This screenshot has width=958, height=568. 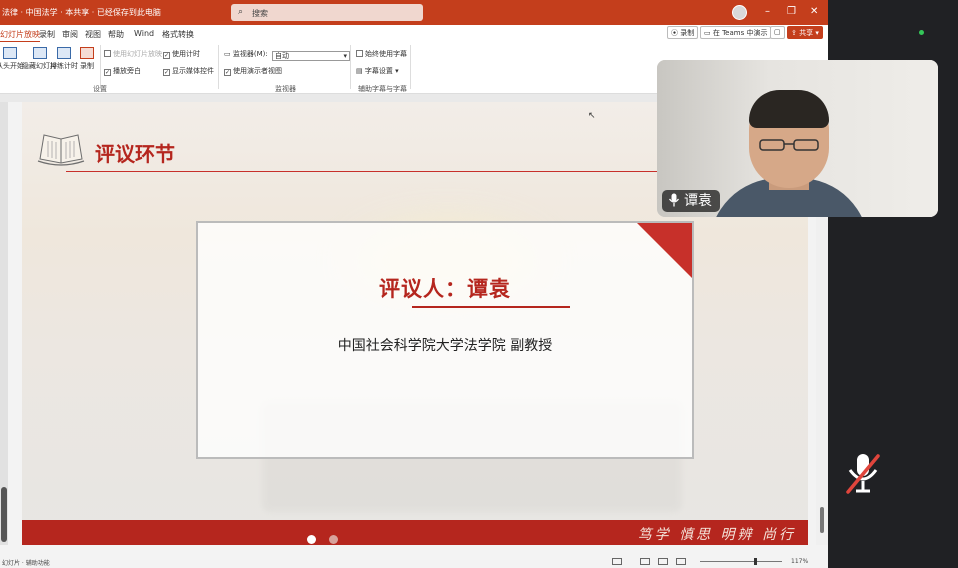 I want to click on use-slideshow-checkbox: 使用幻灯片放映, so click(x=133, y=54).